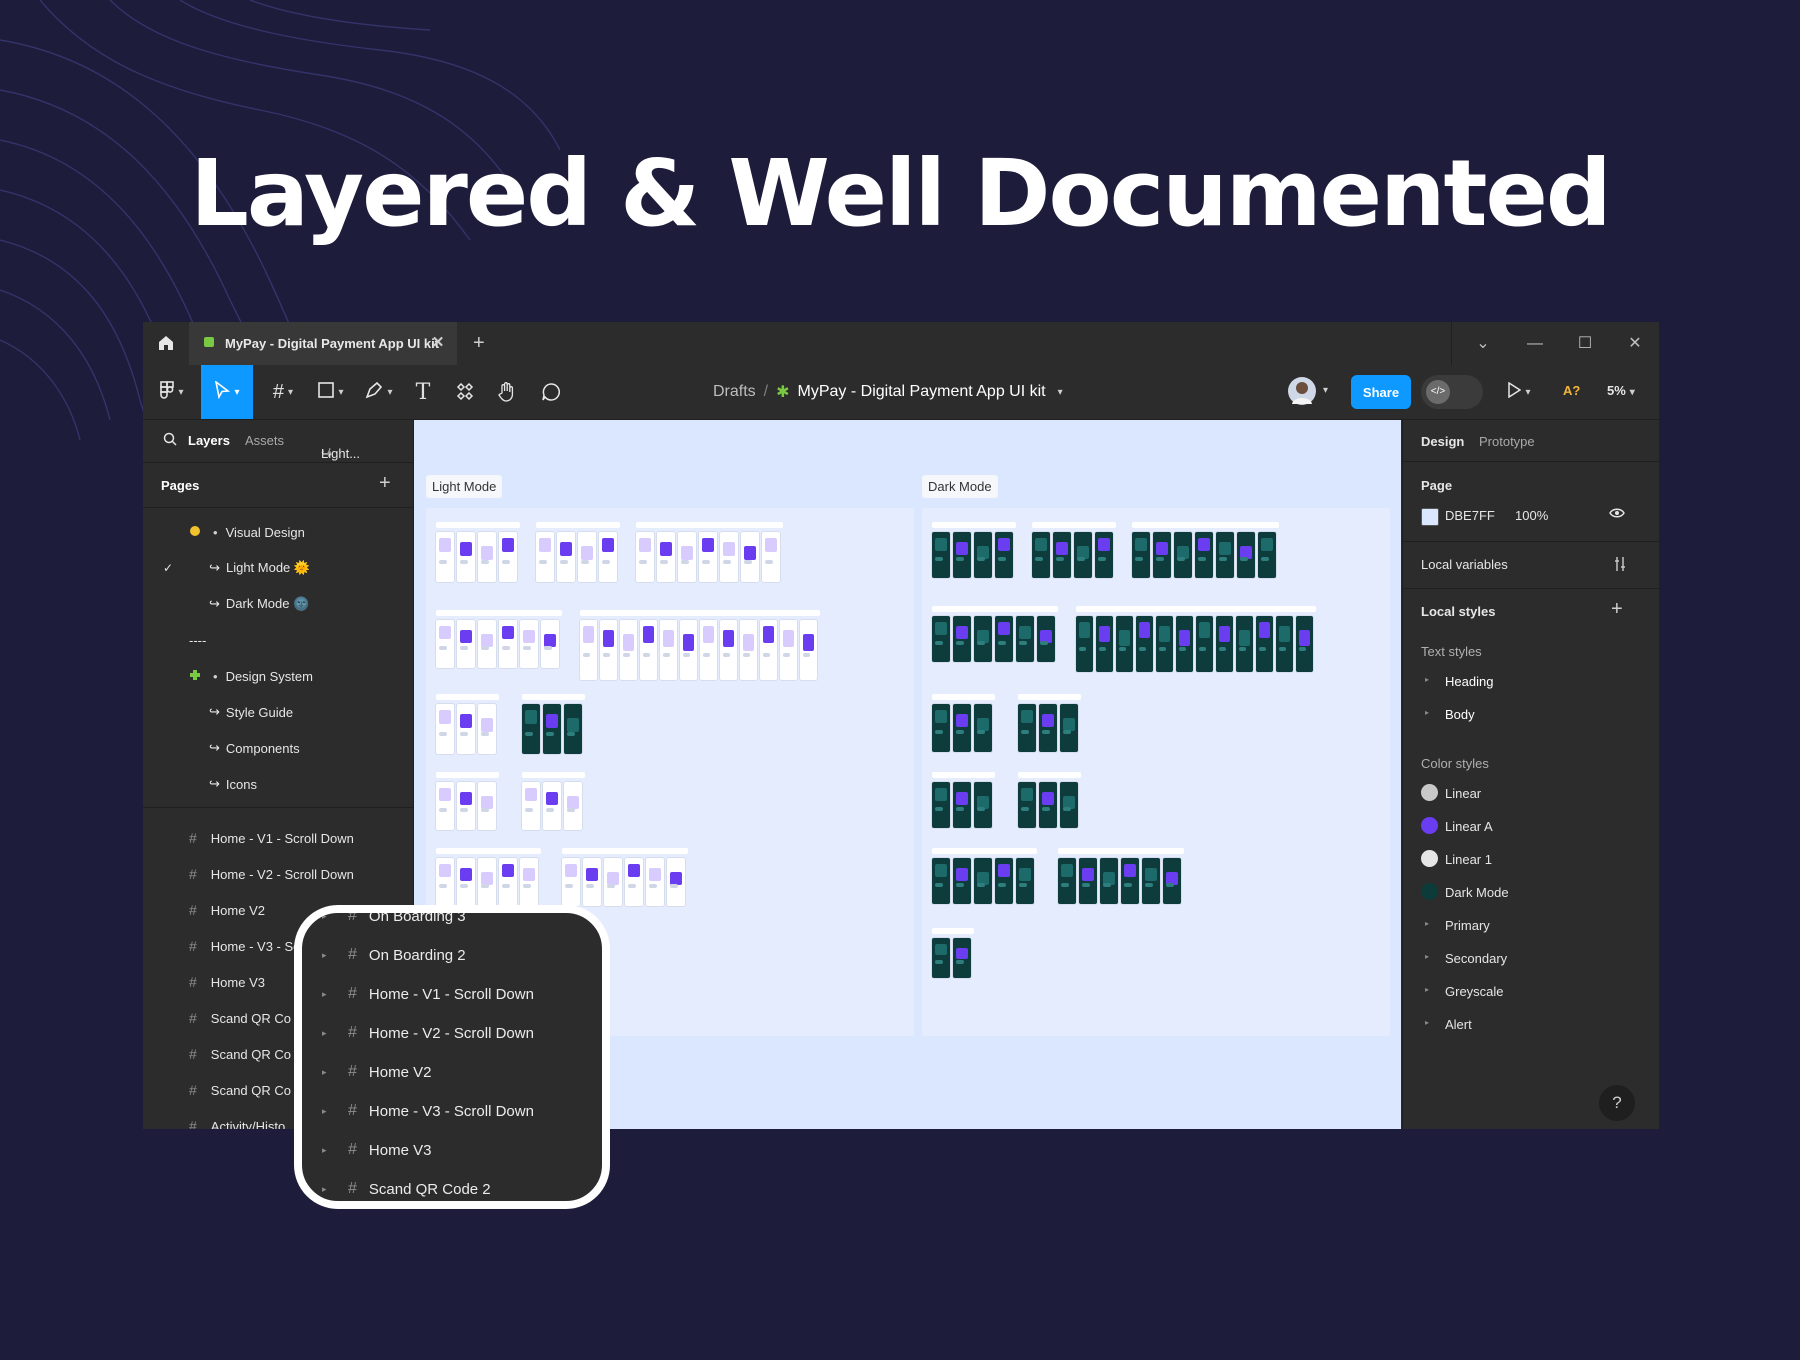  I want to click on dark-mode-section, so click(1156, 772).